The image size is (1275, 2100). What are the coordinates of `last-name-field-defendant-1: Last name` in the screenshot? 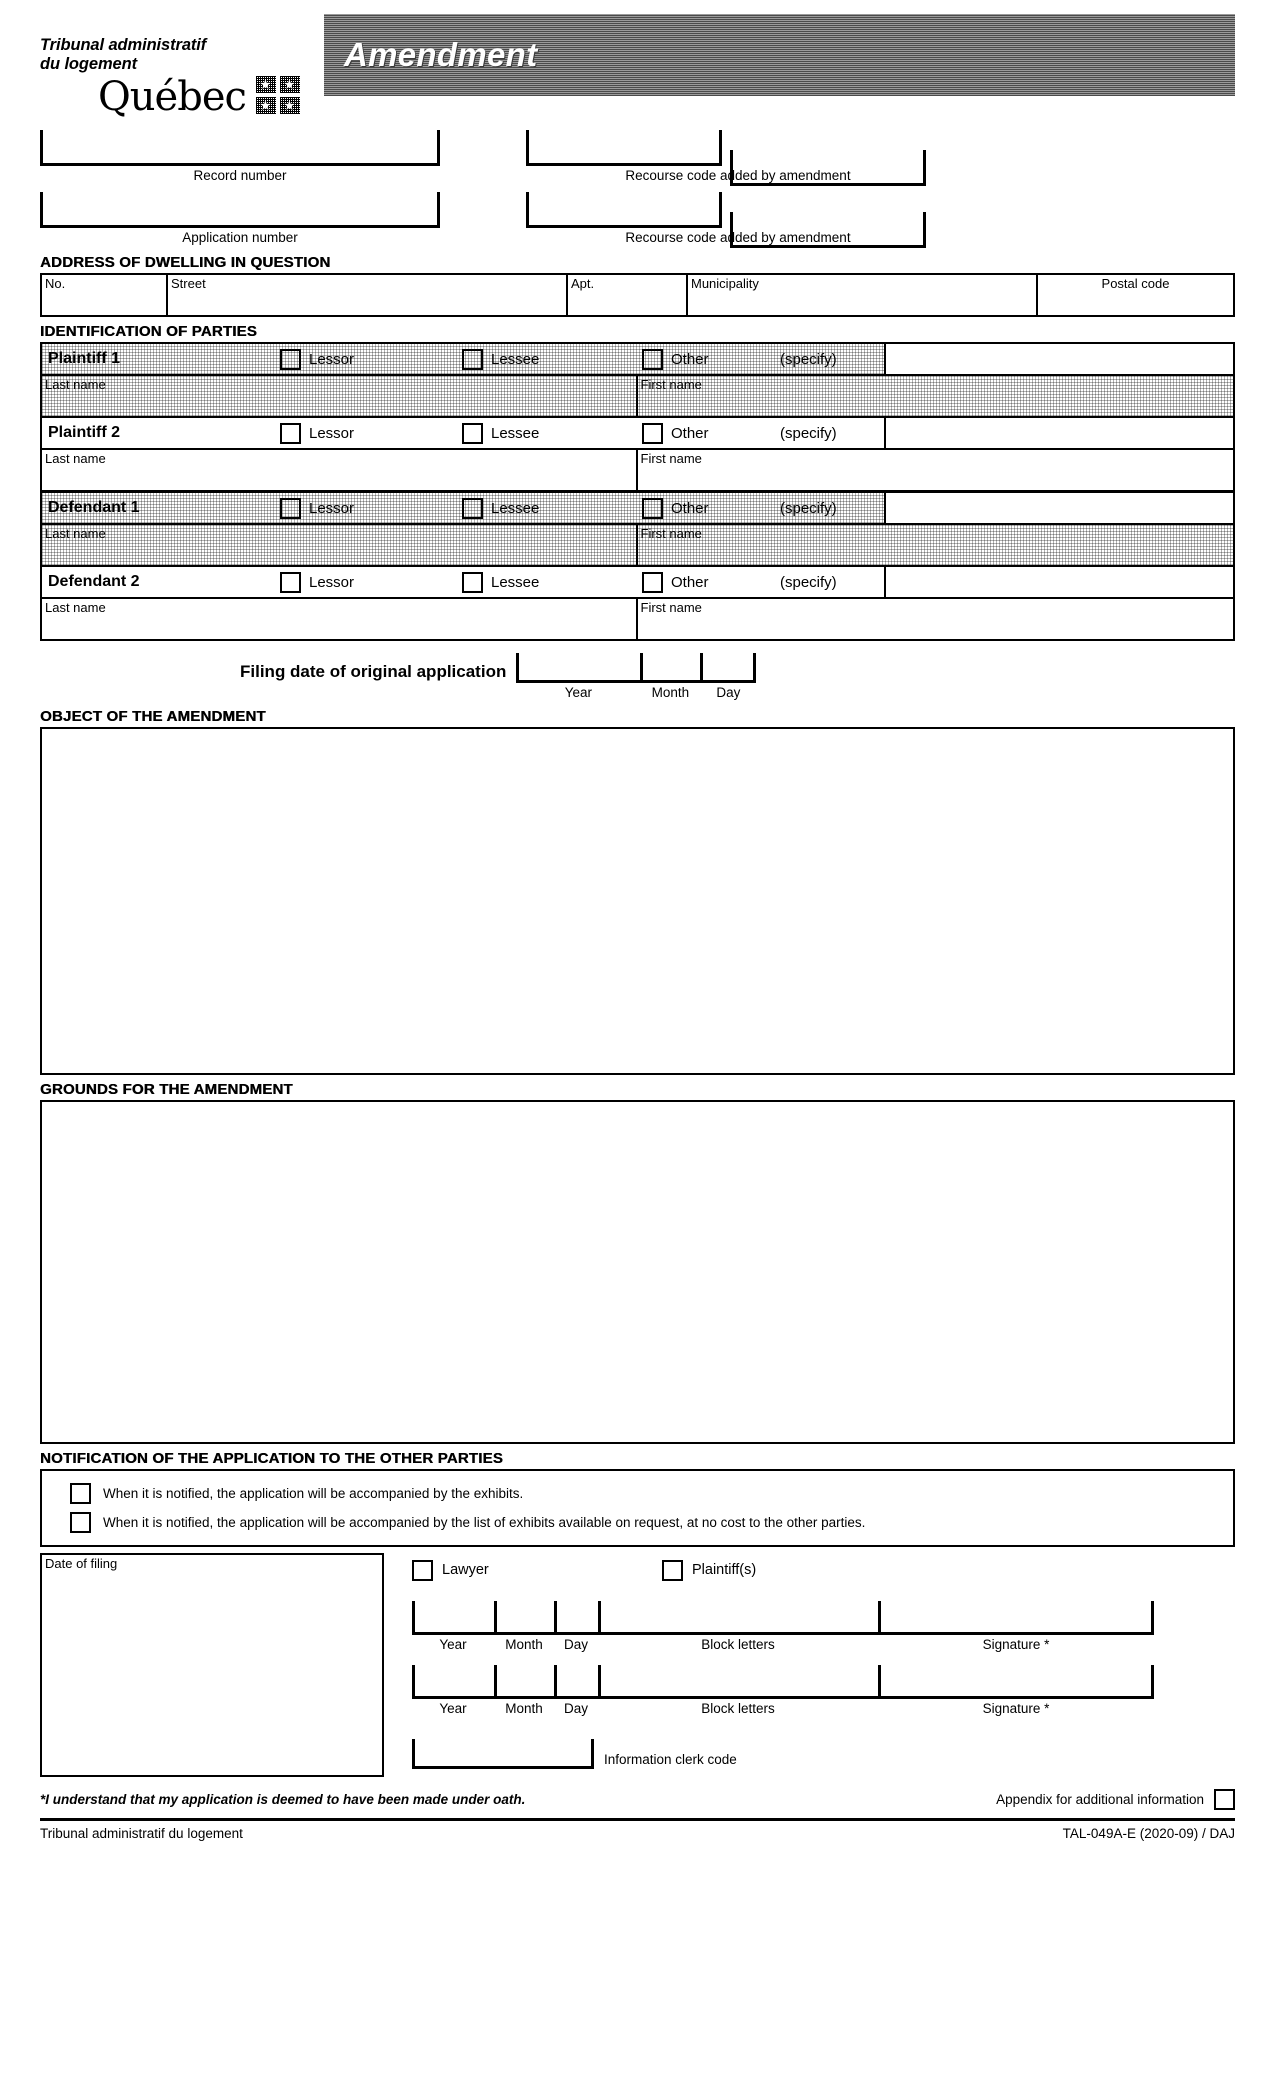 It's located at (340, 545).